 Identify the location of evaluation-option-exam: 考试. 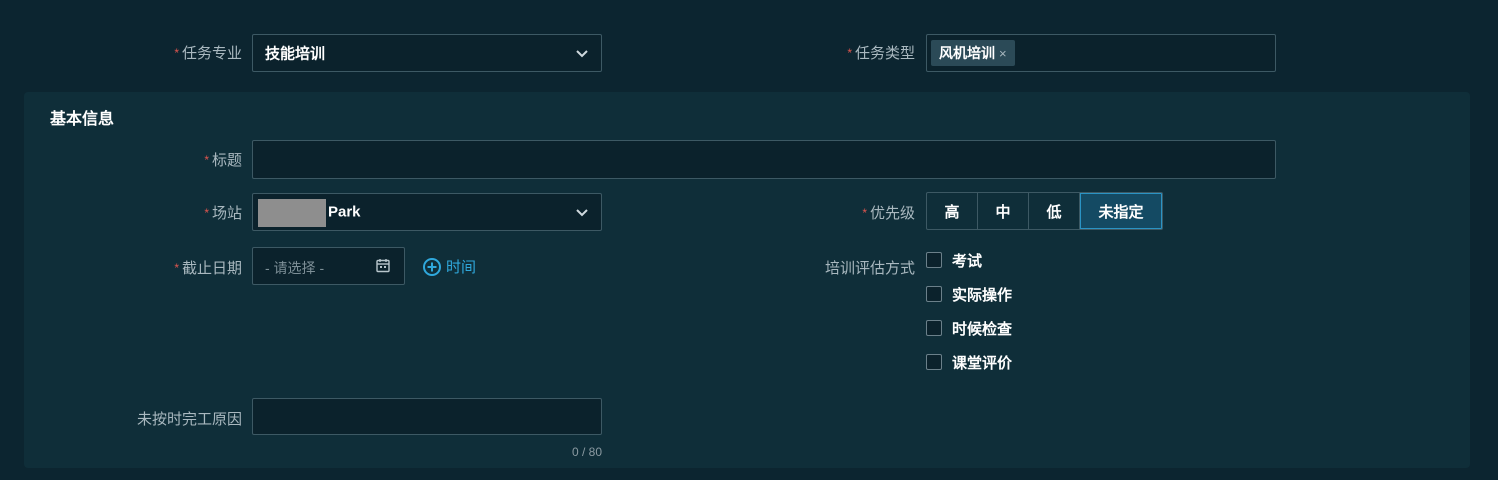
(969, 260).